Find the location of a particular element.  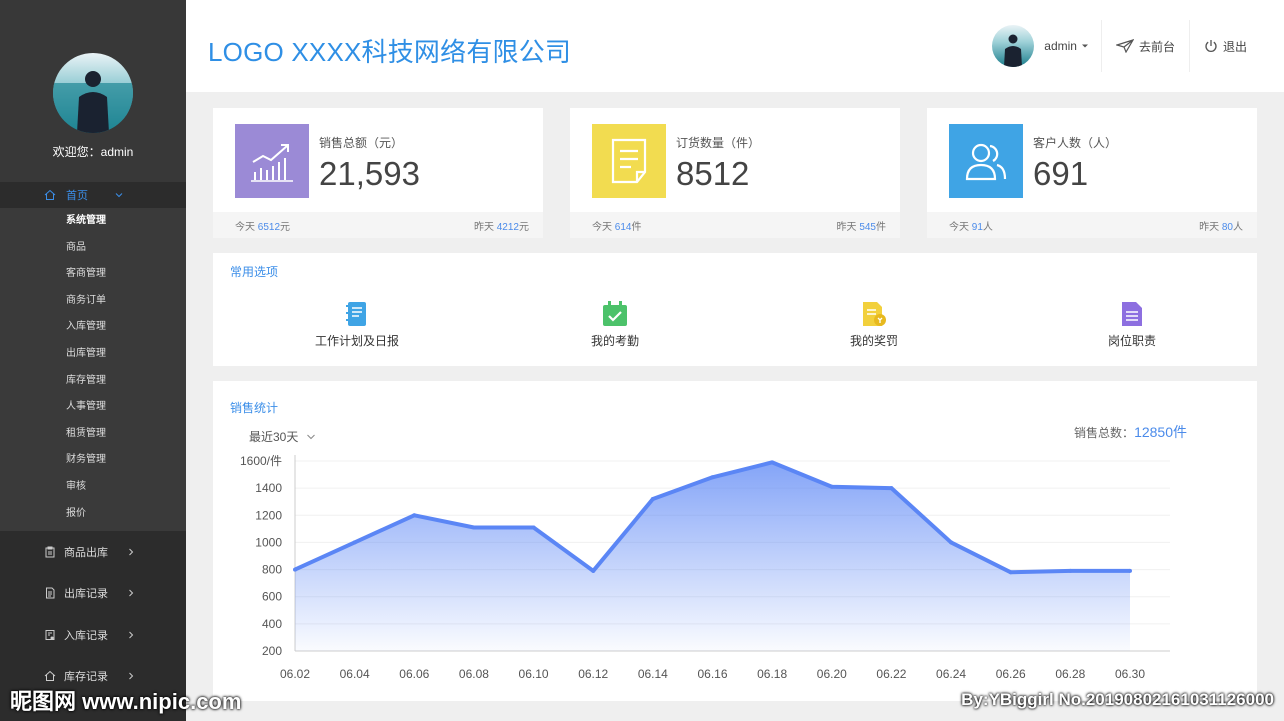

document-edit-icon is located at coordinates (629, 161).